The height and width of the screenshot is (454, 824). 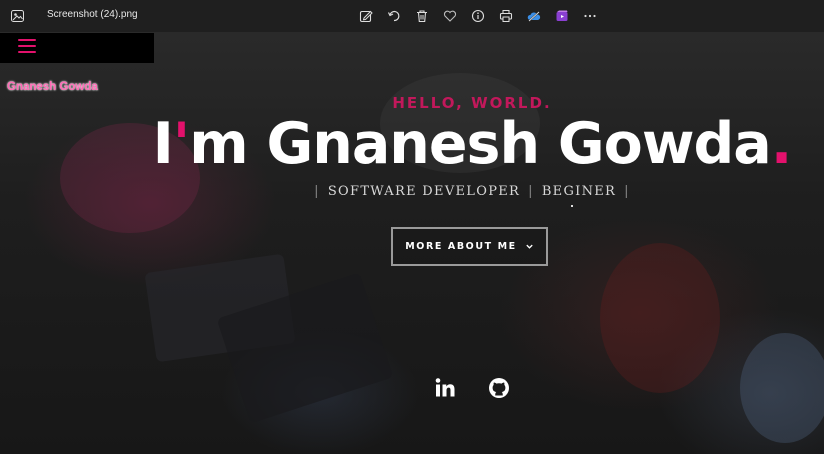 I want to click on hamburger-menu-icon, so click(x=27, y=46).